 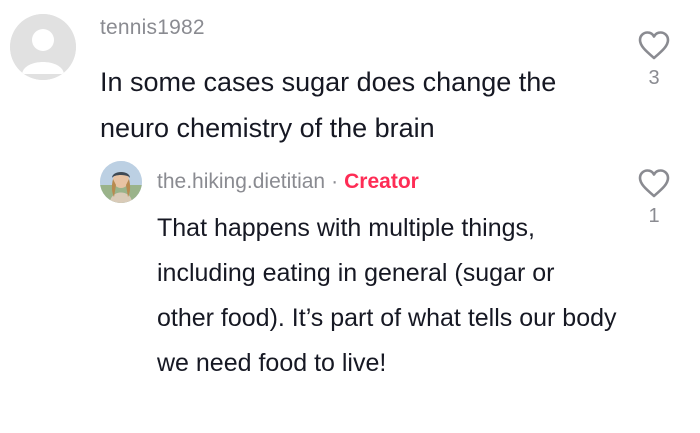 I want to click on reply-like-button: 1, so click(x=654, y=198).